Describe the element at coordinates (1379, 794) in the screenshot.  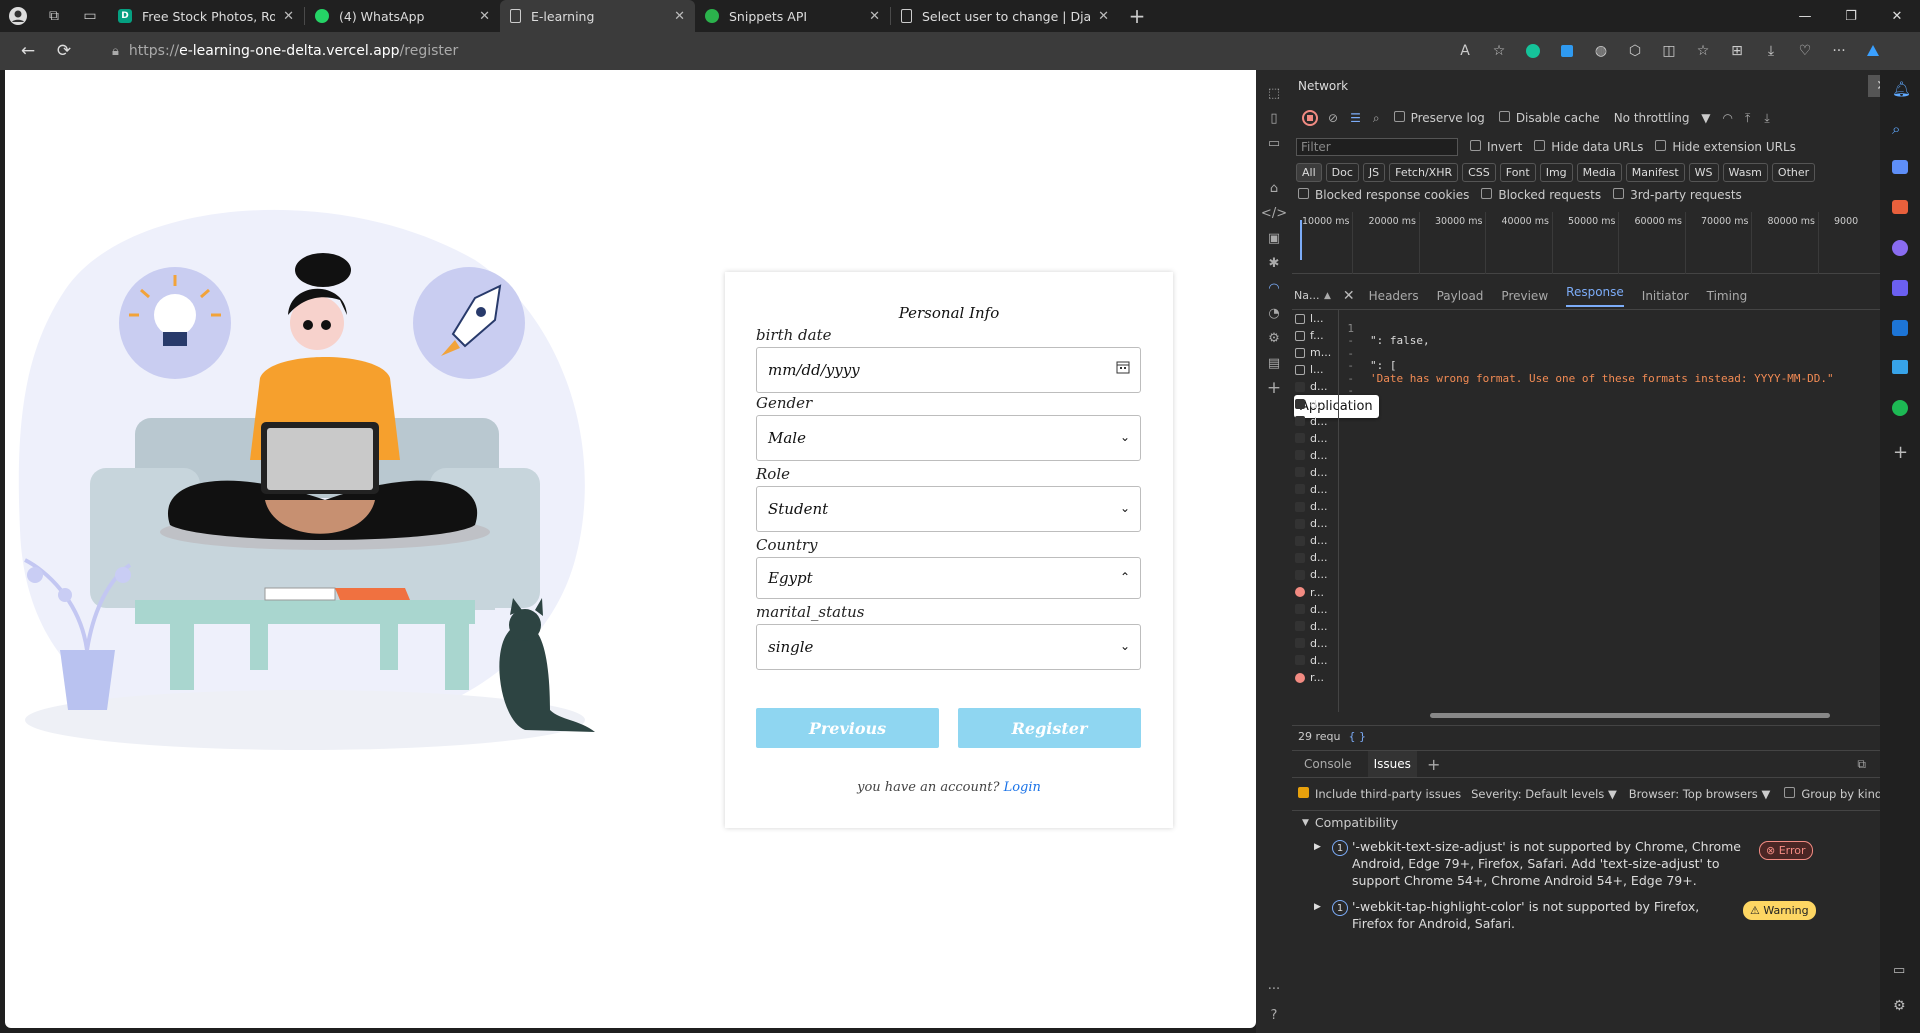
I see `include-third-party-checkbox: Include third-party issues` at that location.